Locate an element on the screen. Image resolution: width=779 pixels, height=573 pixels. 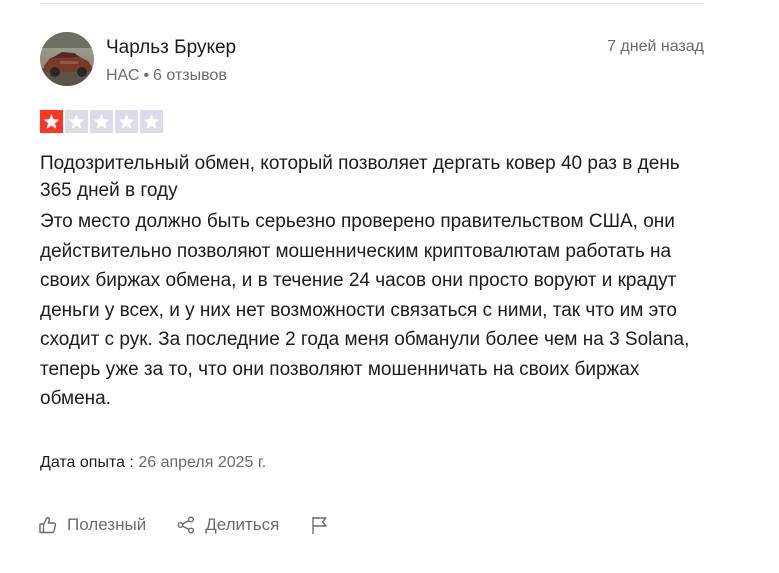
experience-date-label: Дата опыта : is located at coordinates (87, 462).